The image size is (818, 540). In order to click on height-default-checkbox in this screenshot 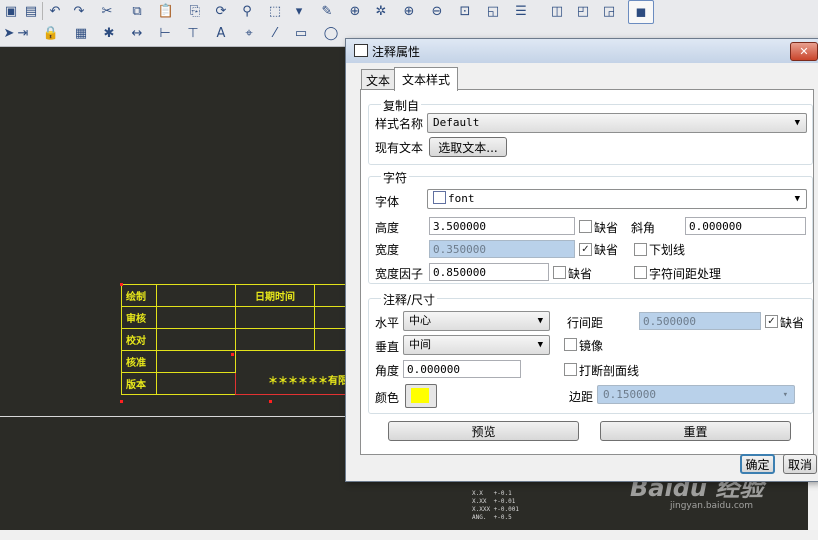, I will do `click(585, 226)`.